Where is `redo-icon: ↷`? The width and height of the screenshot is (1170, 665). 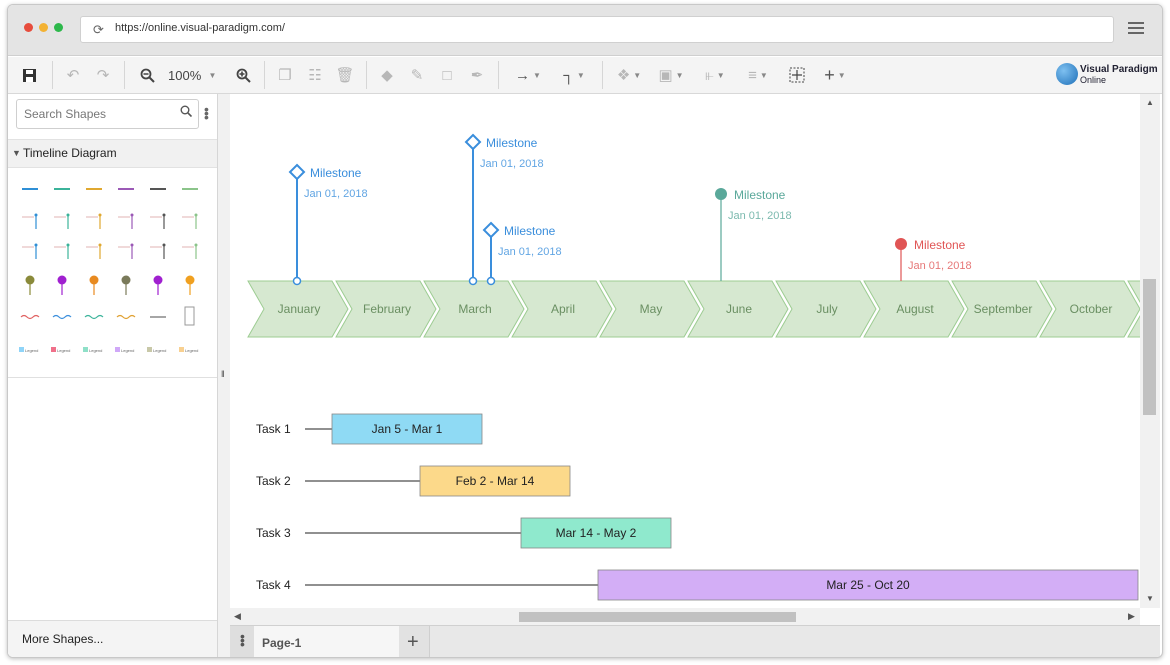
redo-icon: ↷ is located at coordinates (103, 75).